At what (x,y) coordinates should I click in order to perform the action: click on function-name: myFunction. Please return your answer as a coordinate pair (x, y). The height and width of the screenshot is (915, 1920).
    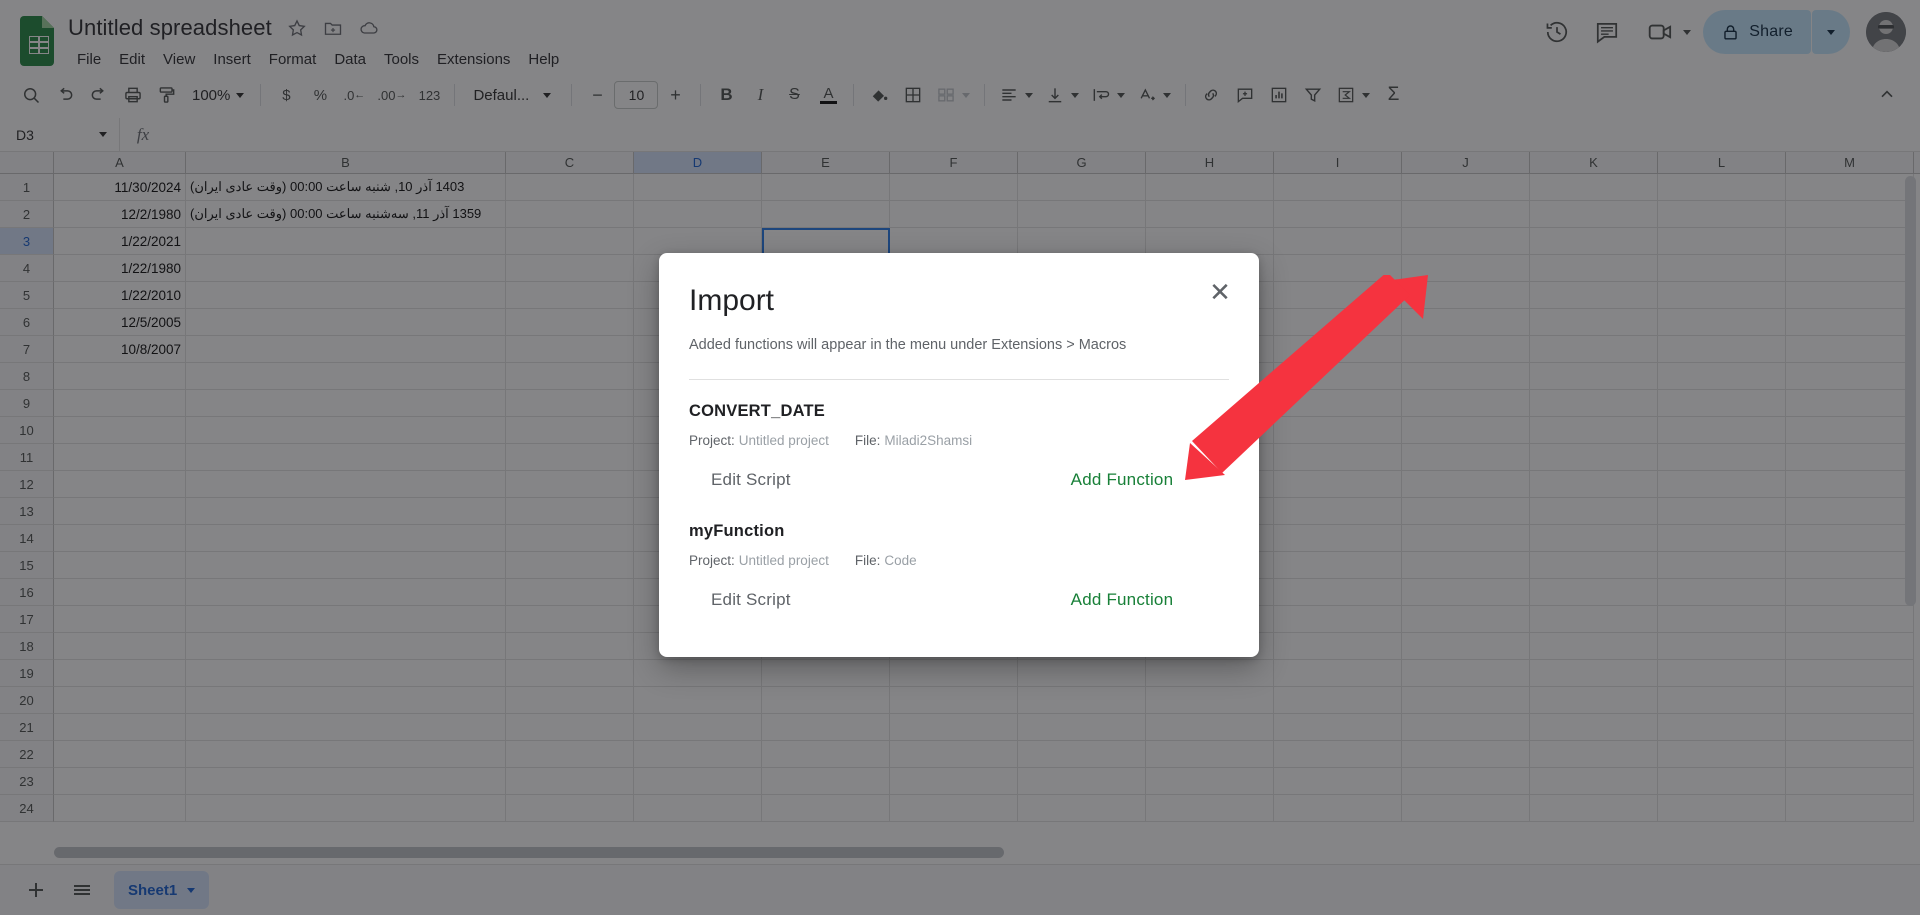
    Looking at the image, I should click on (737, 531).